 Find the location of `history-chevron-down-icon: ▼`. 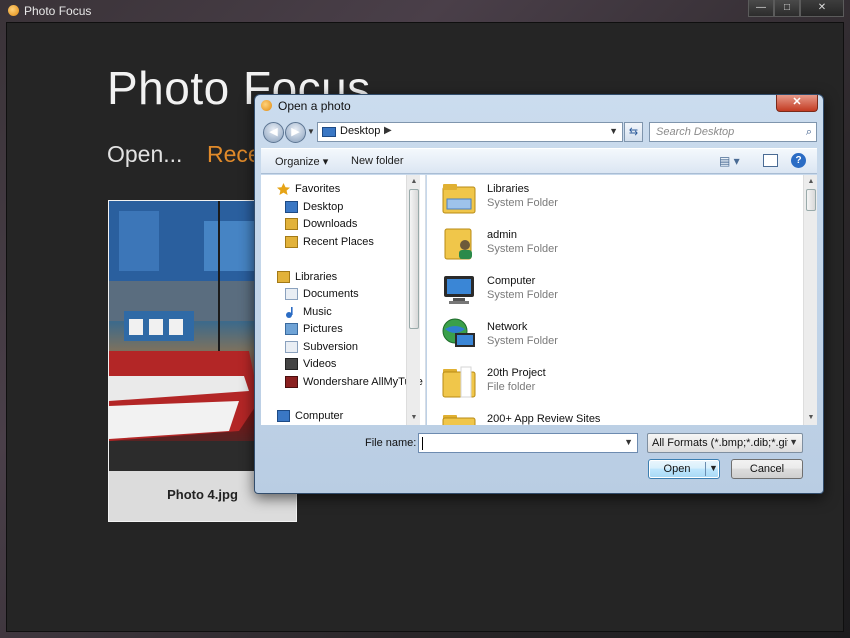

history-chevron-down-icon: ▼ is located at coordinates (311, 131).